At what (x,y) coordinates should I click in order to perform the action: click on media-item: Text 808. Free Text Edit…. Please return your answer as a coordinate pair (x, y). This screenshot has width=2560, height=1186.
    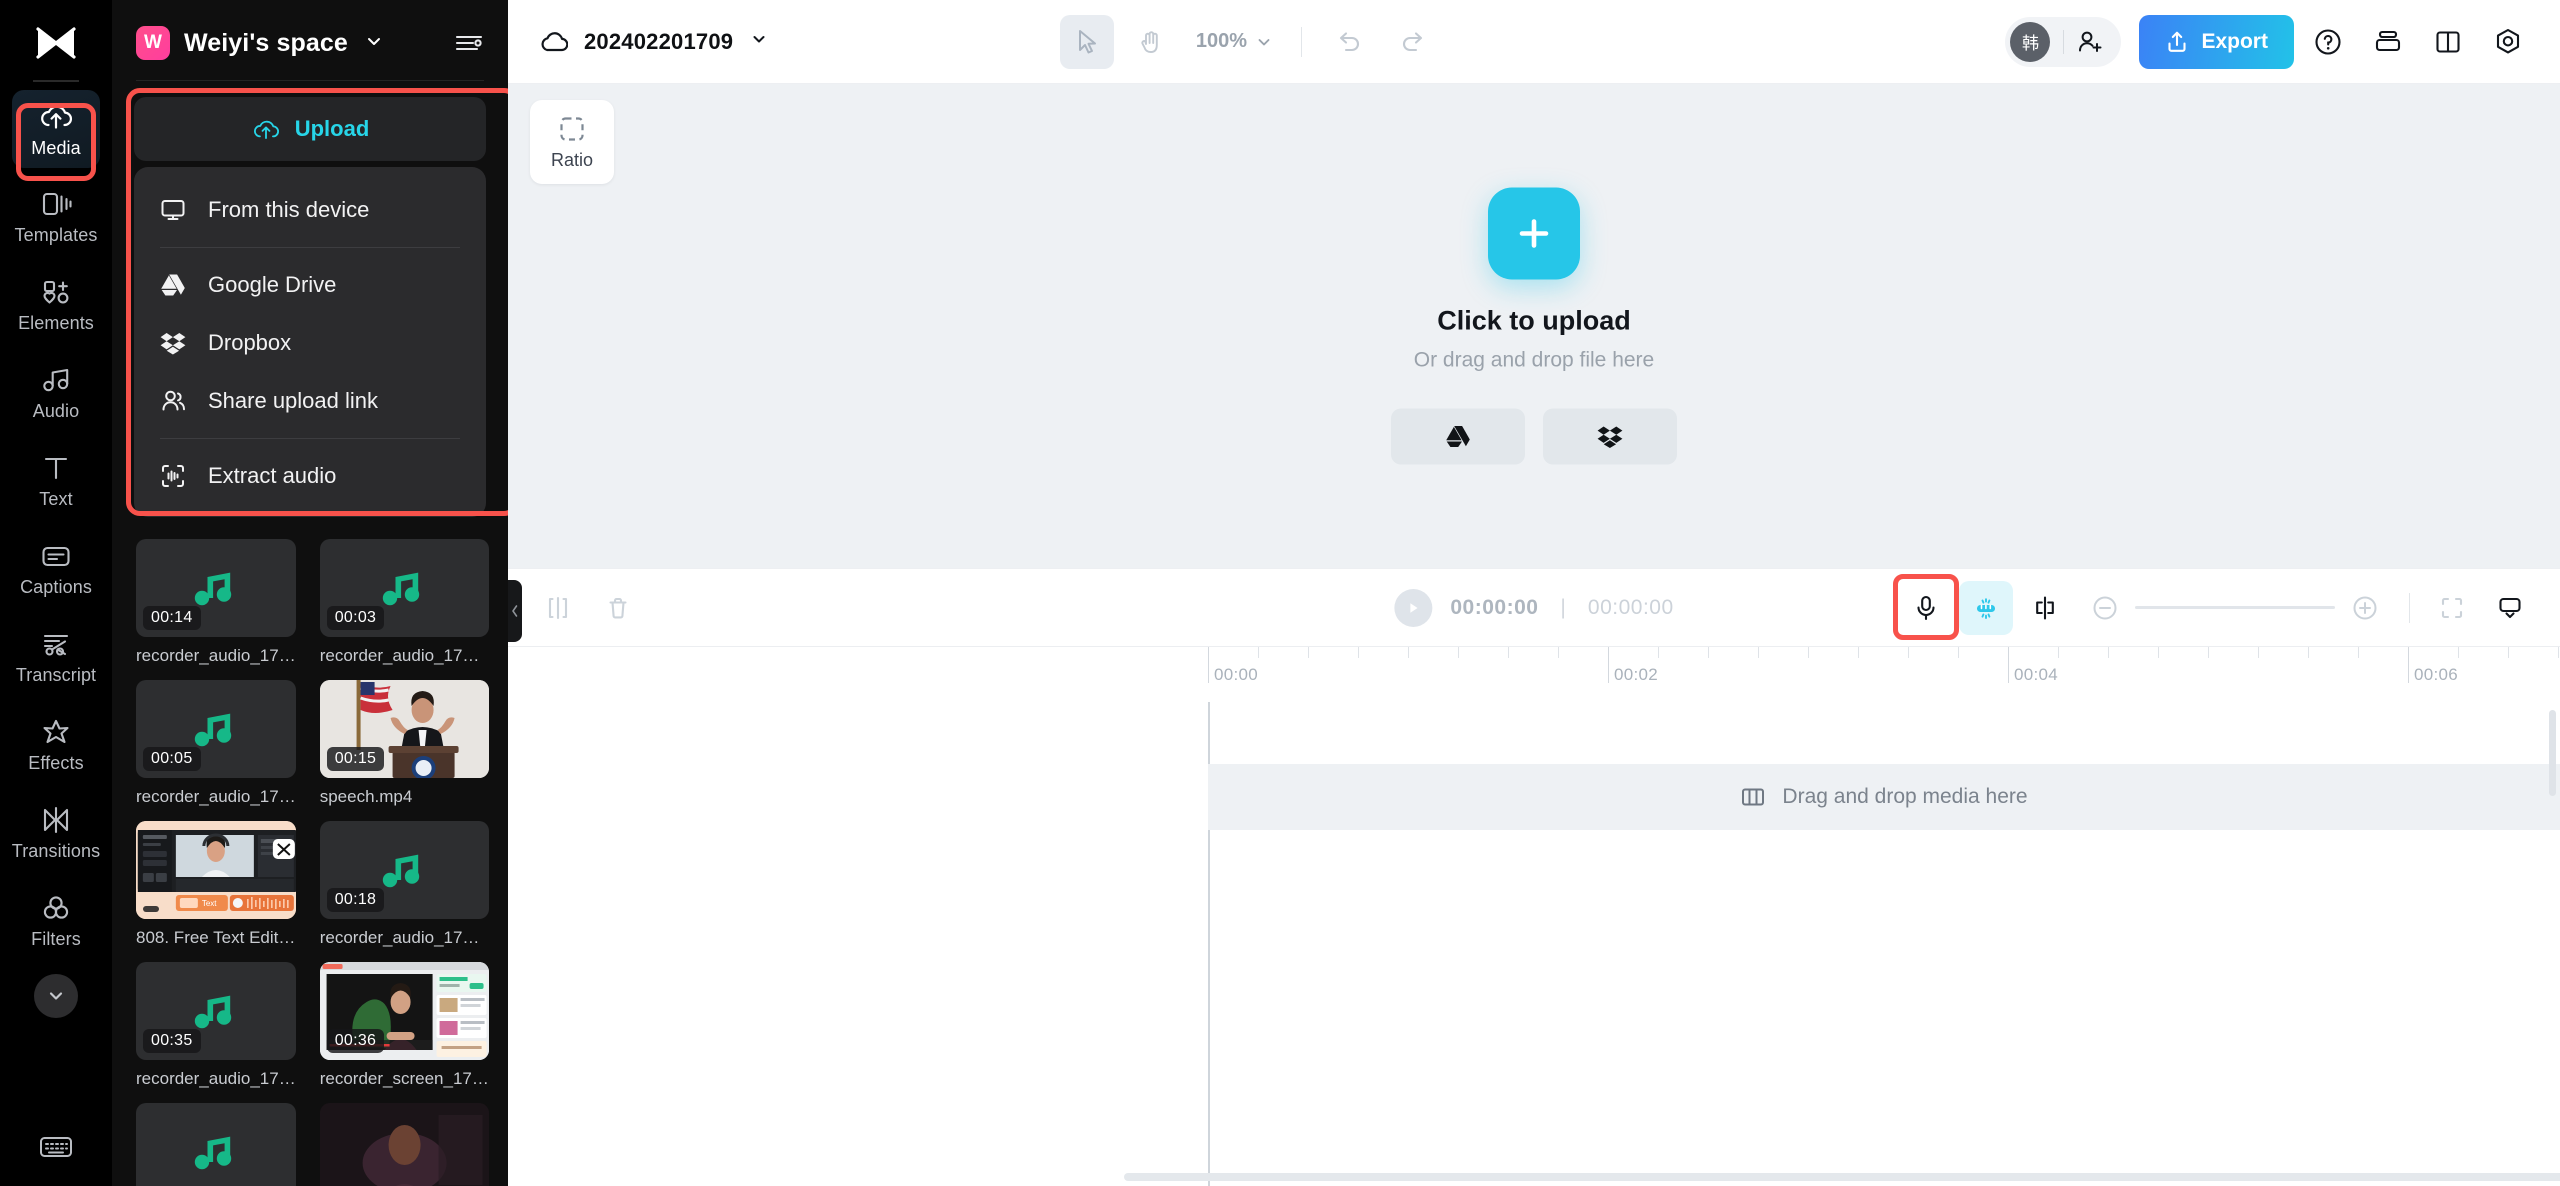
    Looking at the image, I should click on (216, 884).